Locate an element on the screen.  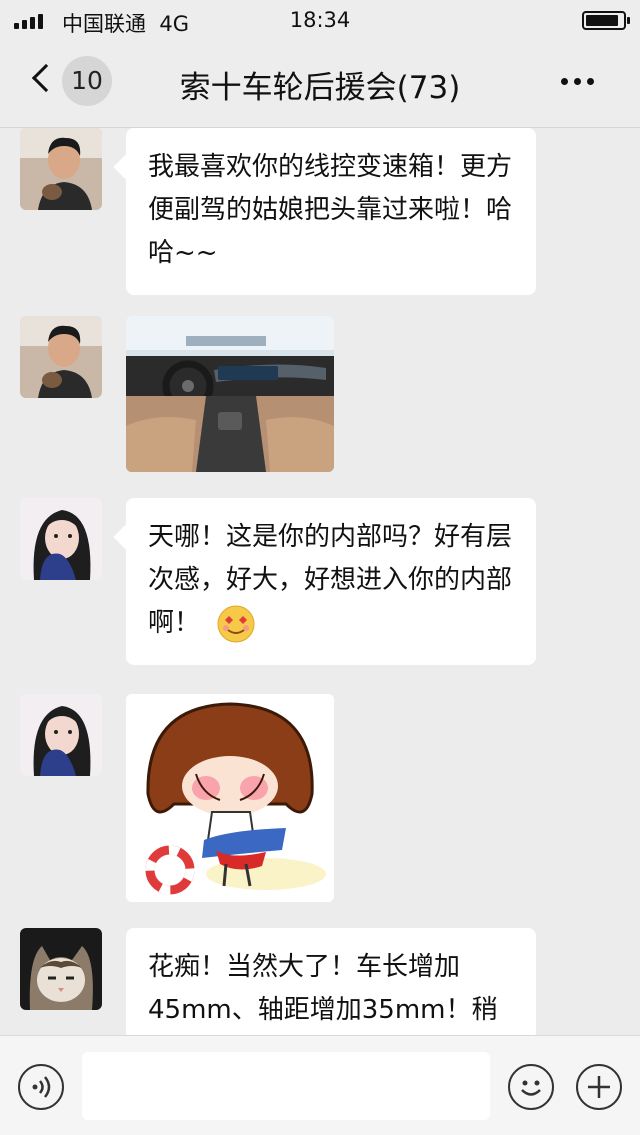
input-bar is located at coordinates (320, 1085).